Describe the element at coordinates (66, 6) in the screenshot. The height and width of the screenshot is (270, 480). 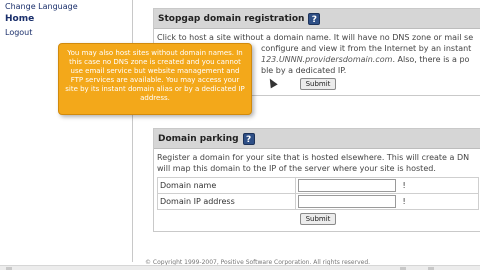
I see `sidebar-item-change-language: Change Language` at that location.